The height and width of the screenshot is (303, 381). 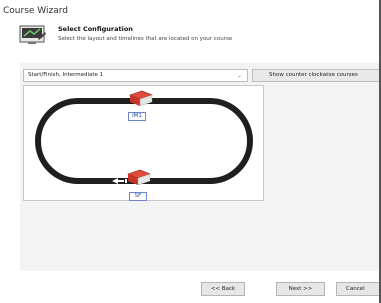 What do you see at coordinates (35, 11) in the screenshot?
I see `window-title: Course Wizard` at bounding box center [35, 11].